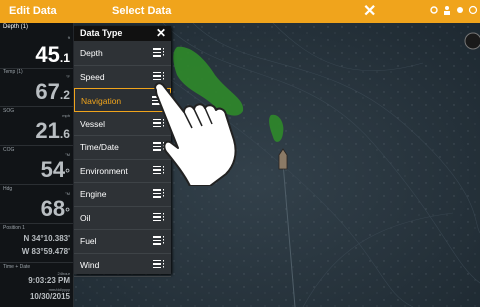 The width and height of the screenshot is (480, 307). Describe the element at coordinates (33, 11) in the screenshot. I see `edit-data-title: Edit Data` at that location.